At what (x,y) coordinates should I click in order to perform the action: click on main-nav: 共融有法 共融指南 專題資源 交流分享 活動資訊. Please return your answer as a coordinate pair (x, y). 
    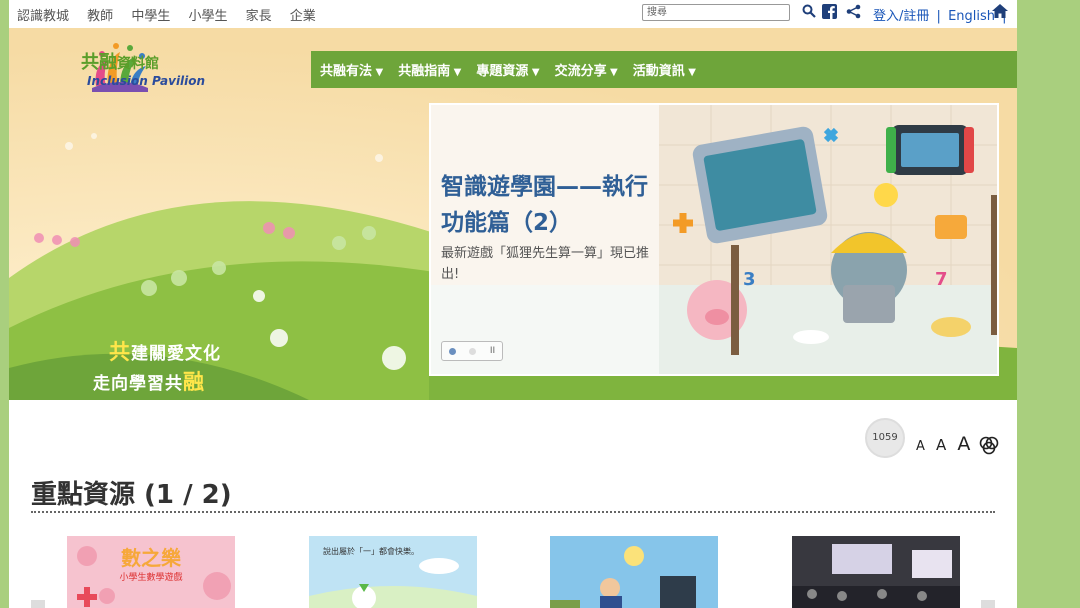
    Looking at the image, I should click on (664, 69).